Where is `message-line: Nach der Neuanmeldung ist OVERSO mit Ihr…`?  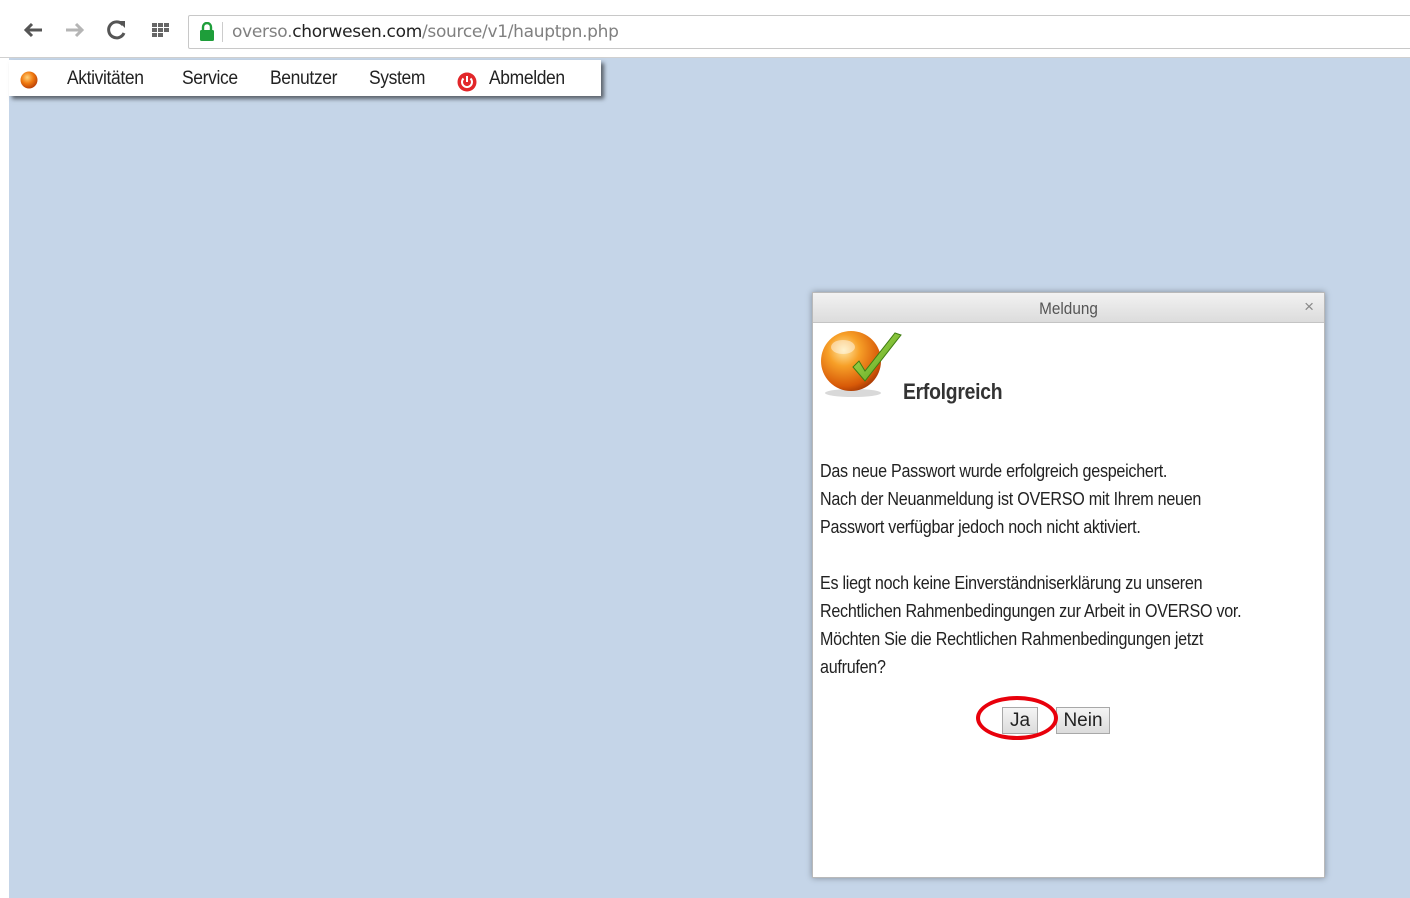 message-line: Nach der Neuanmeldung ist OVERSO mit Ihr… is located at coordinates (1011, 498).